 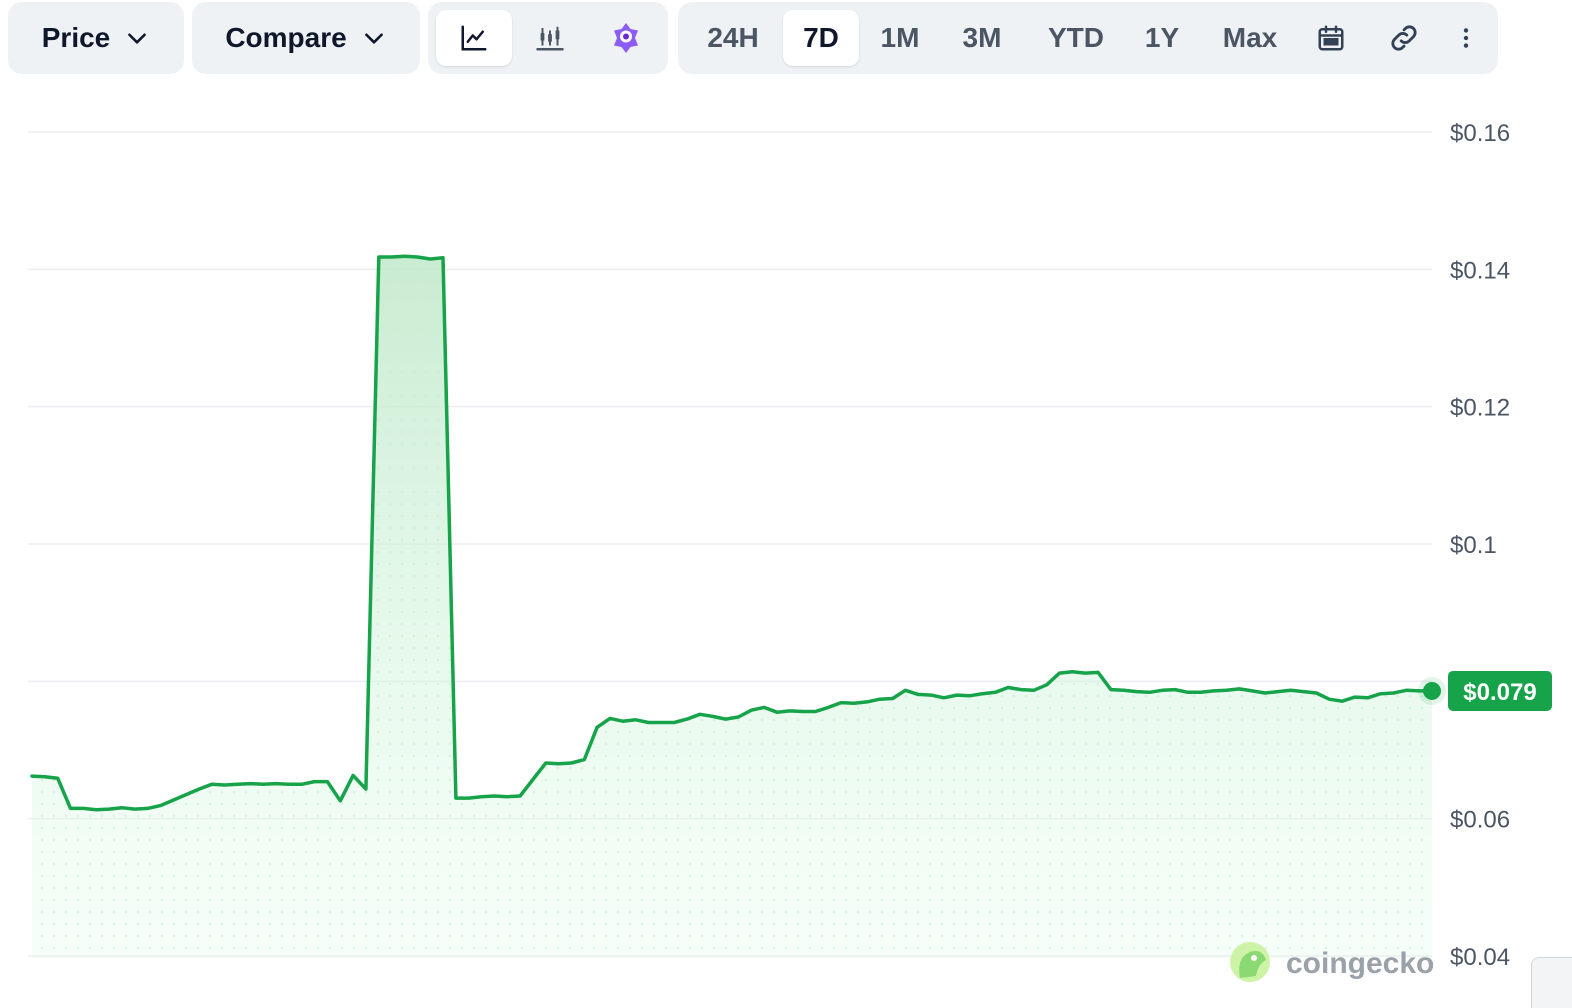 I want to click on price-dropdown: Price, so click(x=96, y=38).